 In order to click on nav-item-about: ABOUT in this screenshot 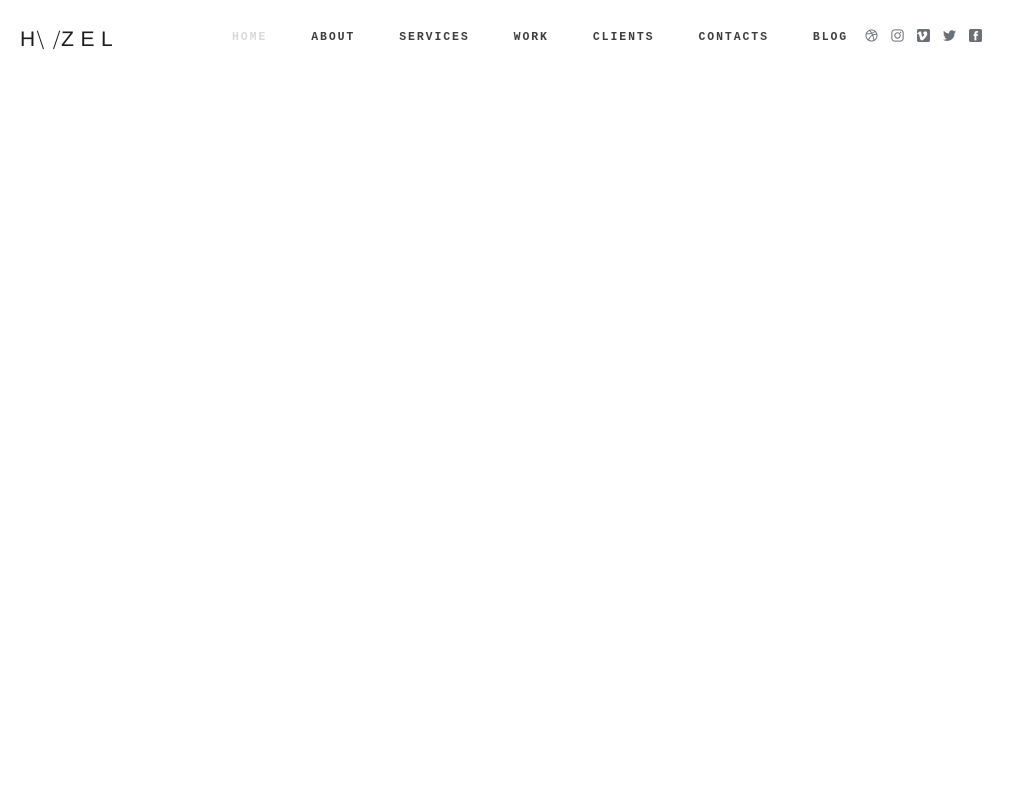, I will do `click(333, 38)`.